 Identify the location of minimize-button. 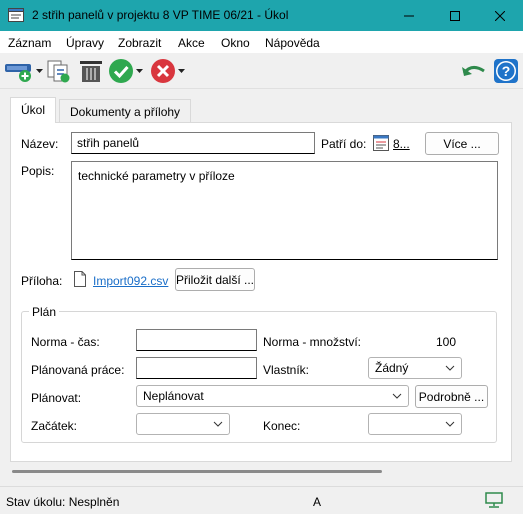
(409, 15).